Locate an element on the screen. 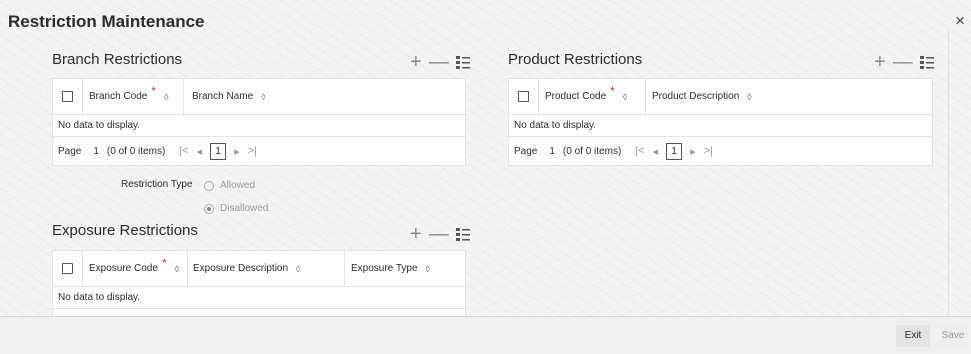  column-branch-code: Branch Code * ◊ is located at coordinates (133, 96).